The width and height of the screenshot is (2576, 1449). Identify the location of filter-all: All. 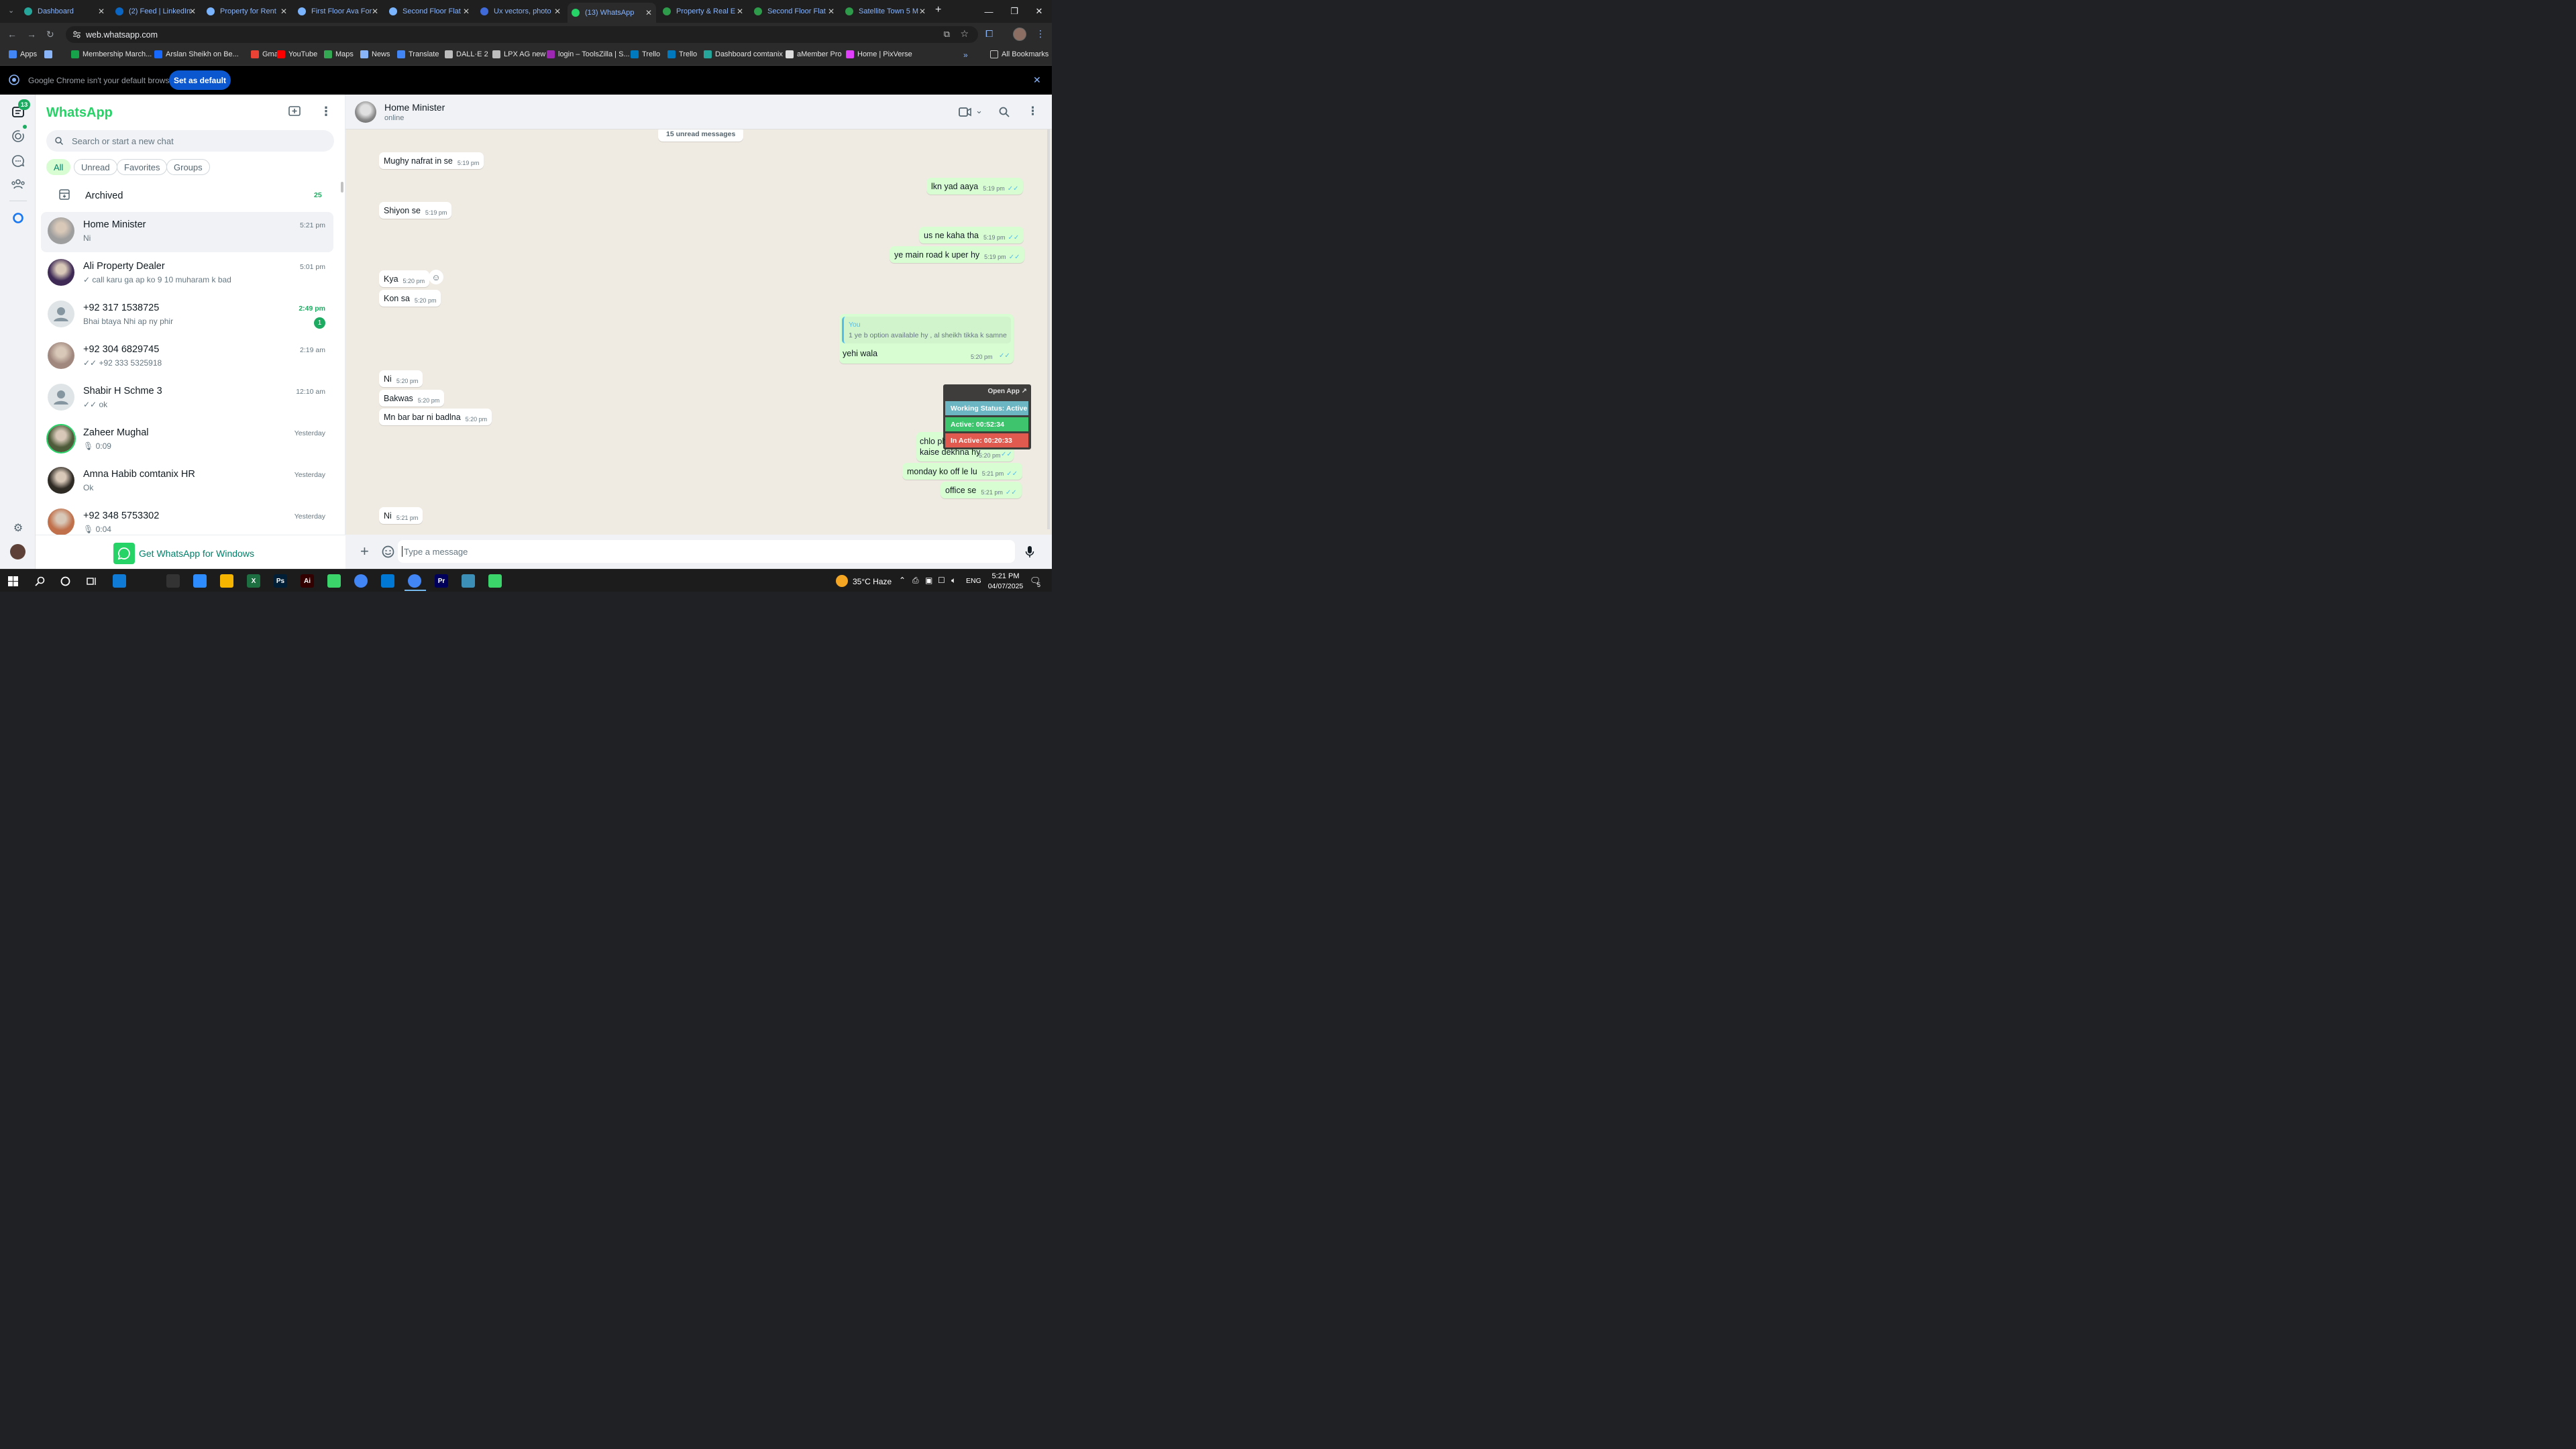
(58, 167).